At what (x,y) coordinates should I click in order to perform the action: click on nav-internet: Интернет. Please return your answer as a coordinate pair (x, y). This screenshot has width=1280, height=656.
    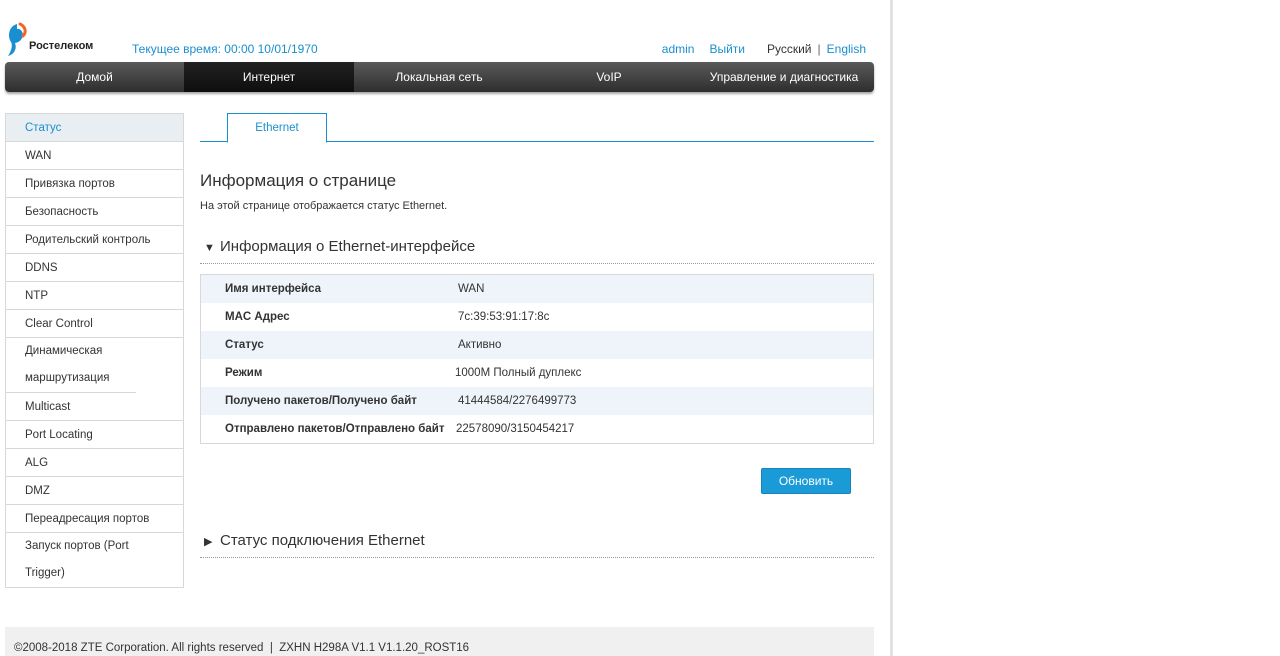
    Looking at the image, I should click on (269, 77).